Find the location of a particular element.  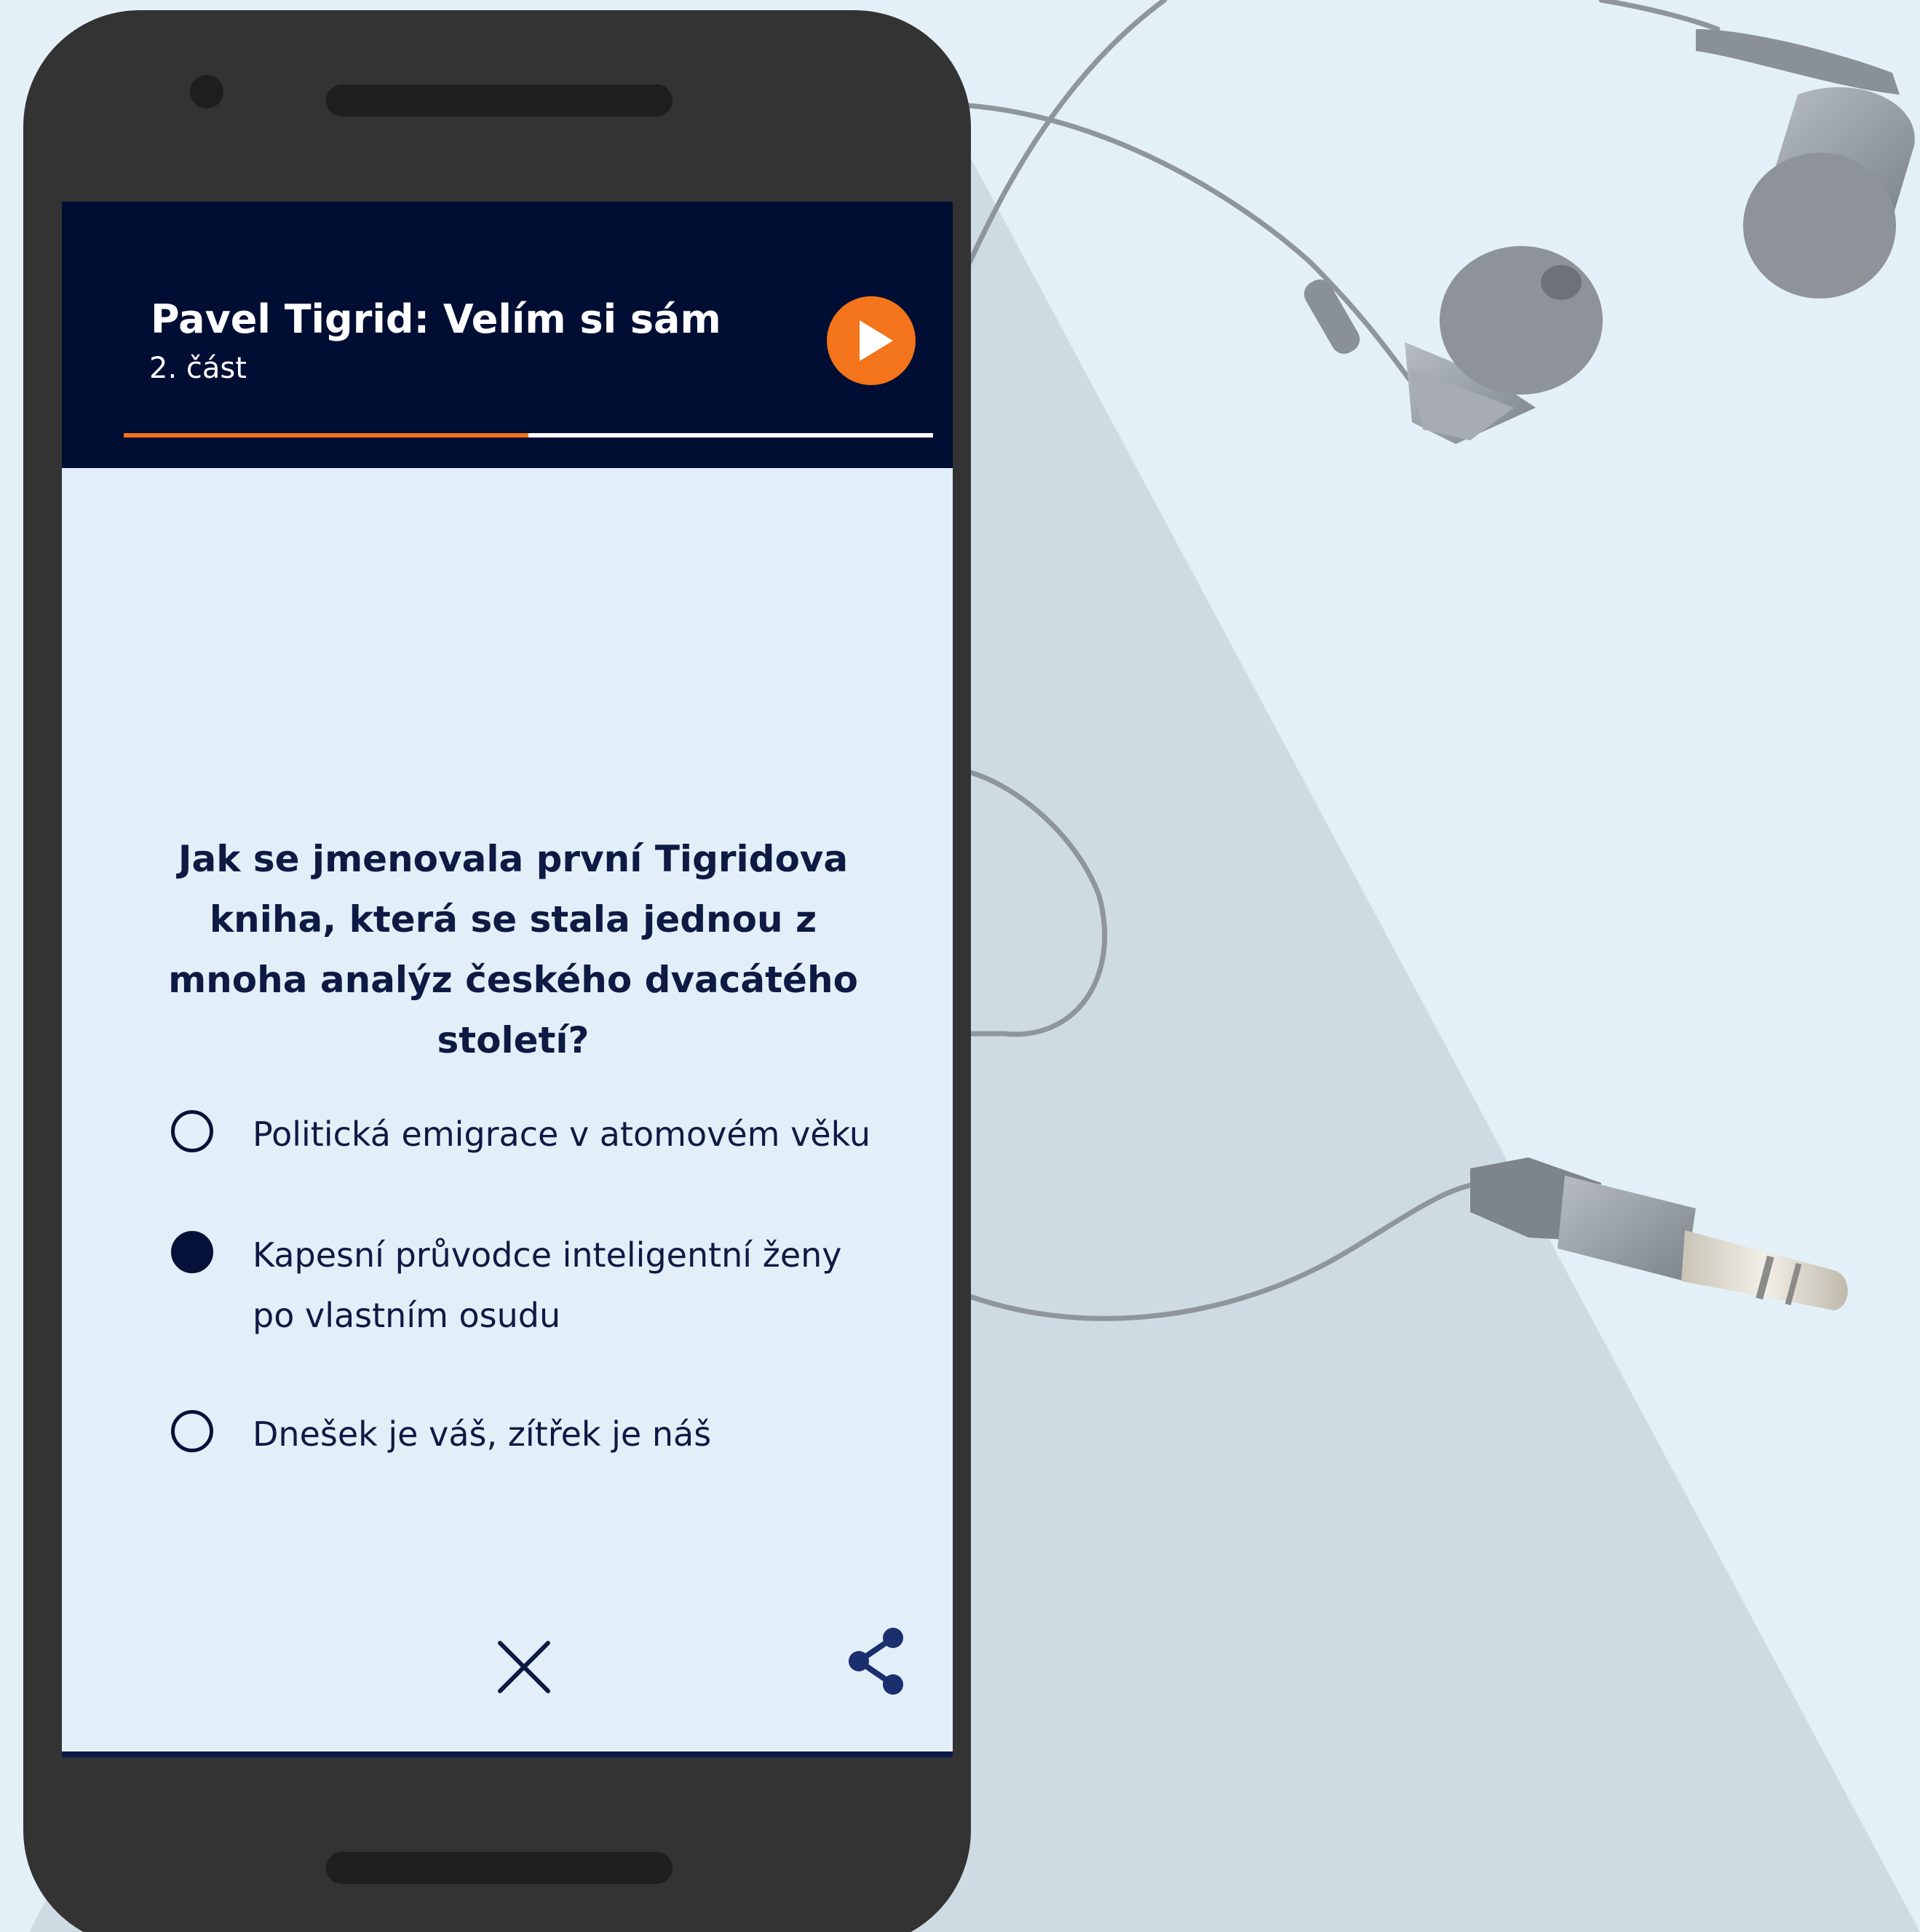

play-button is located at coordinates (872, 340).